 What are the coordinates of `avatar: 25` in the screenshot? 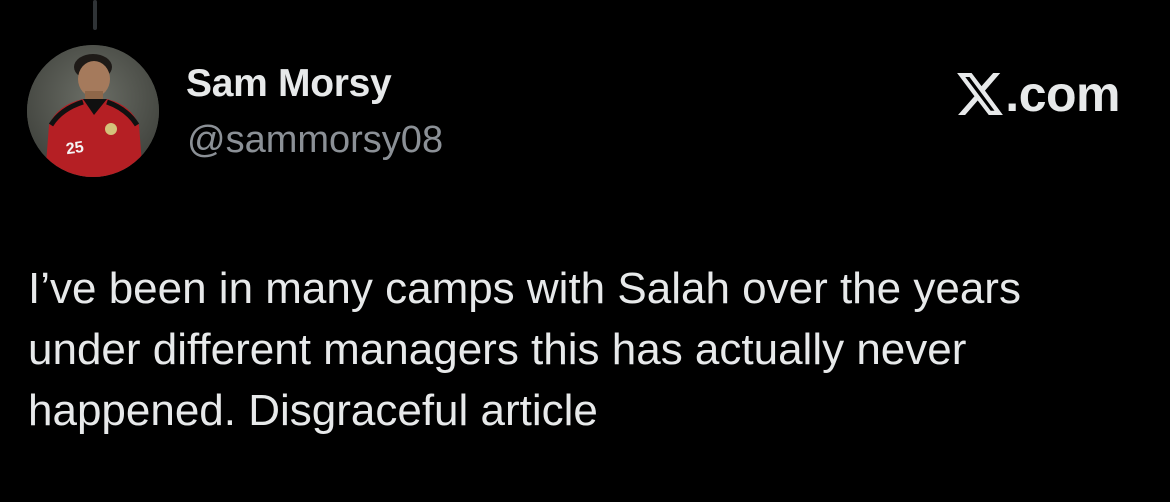 It's located at (93, 111).